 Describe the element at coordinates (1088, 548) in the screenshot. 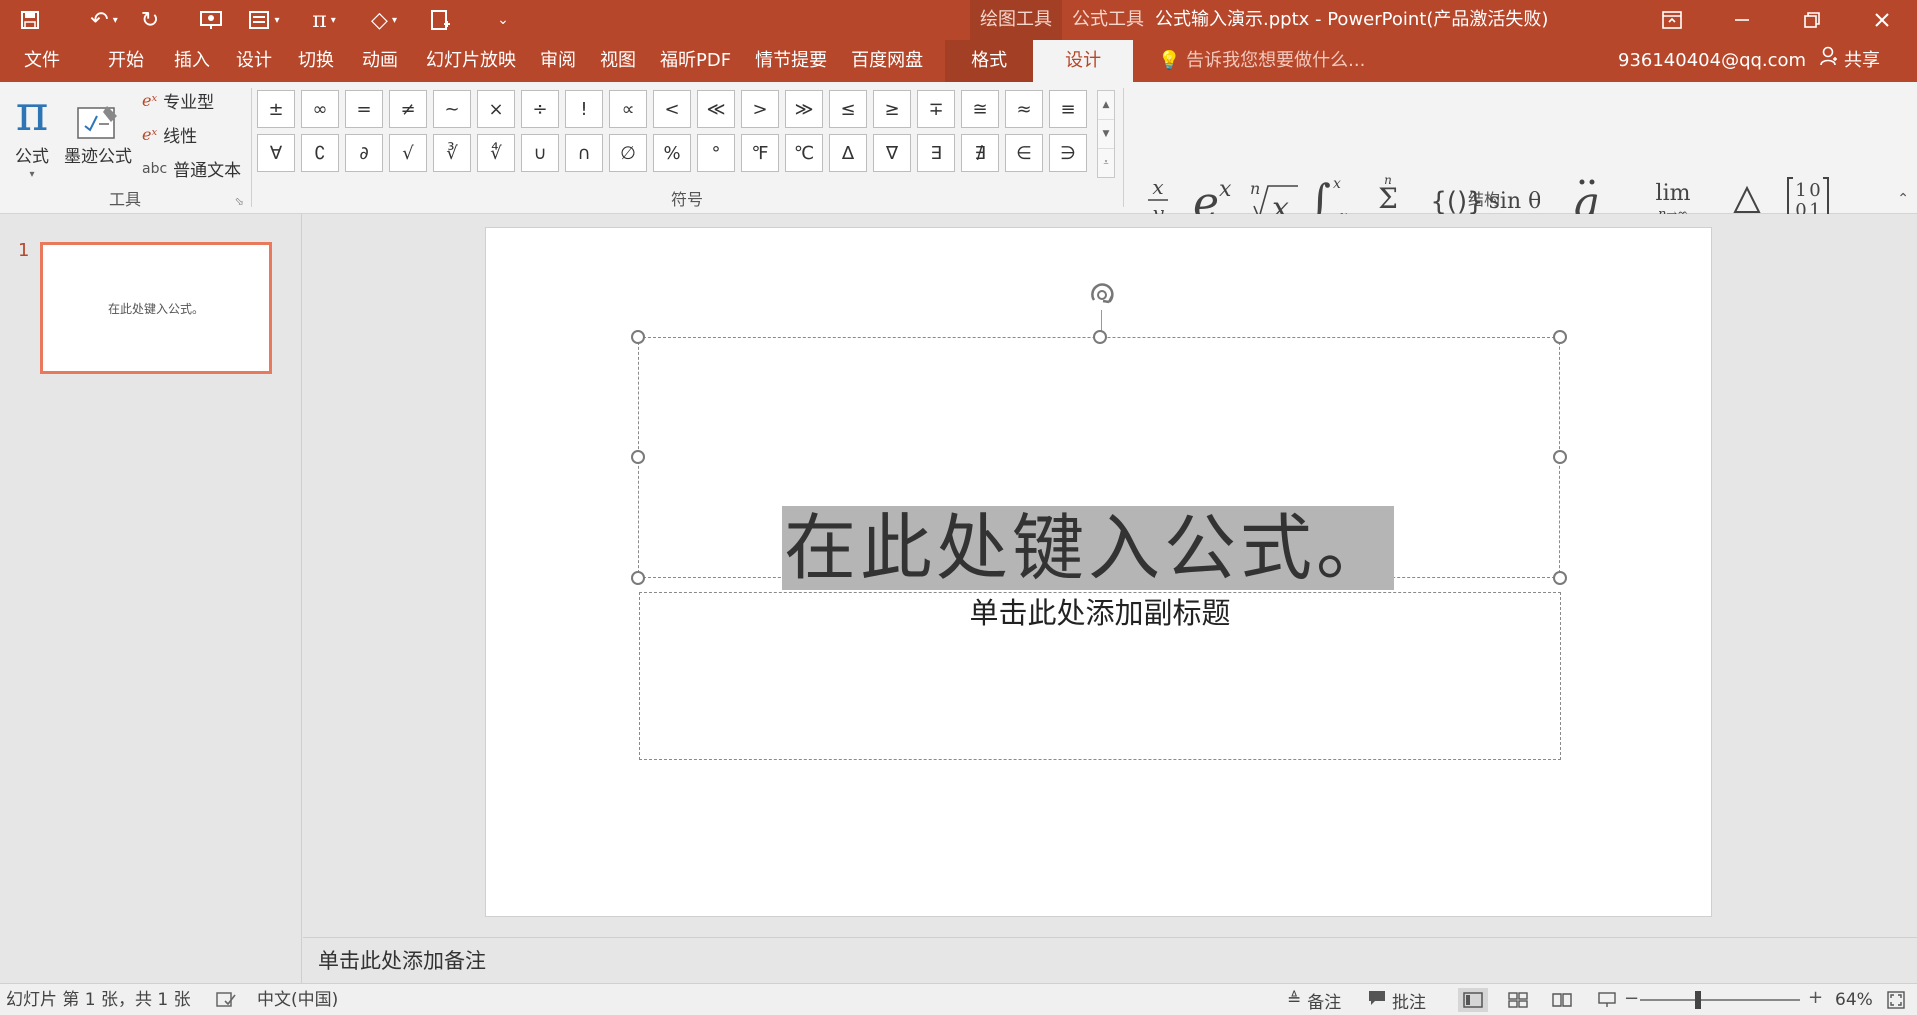

I see `equation-input: 在此处键入公式。` at that location.